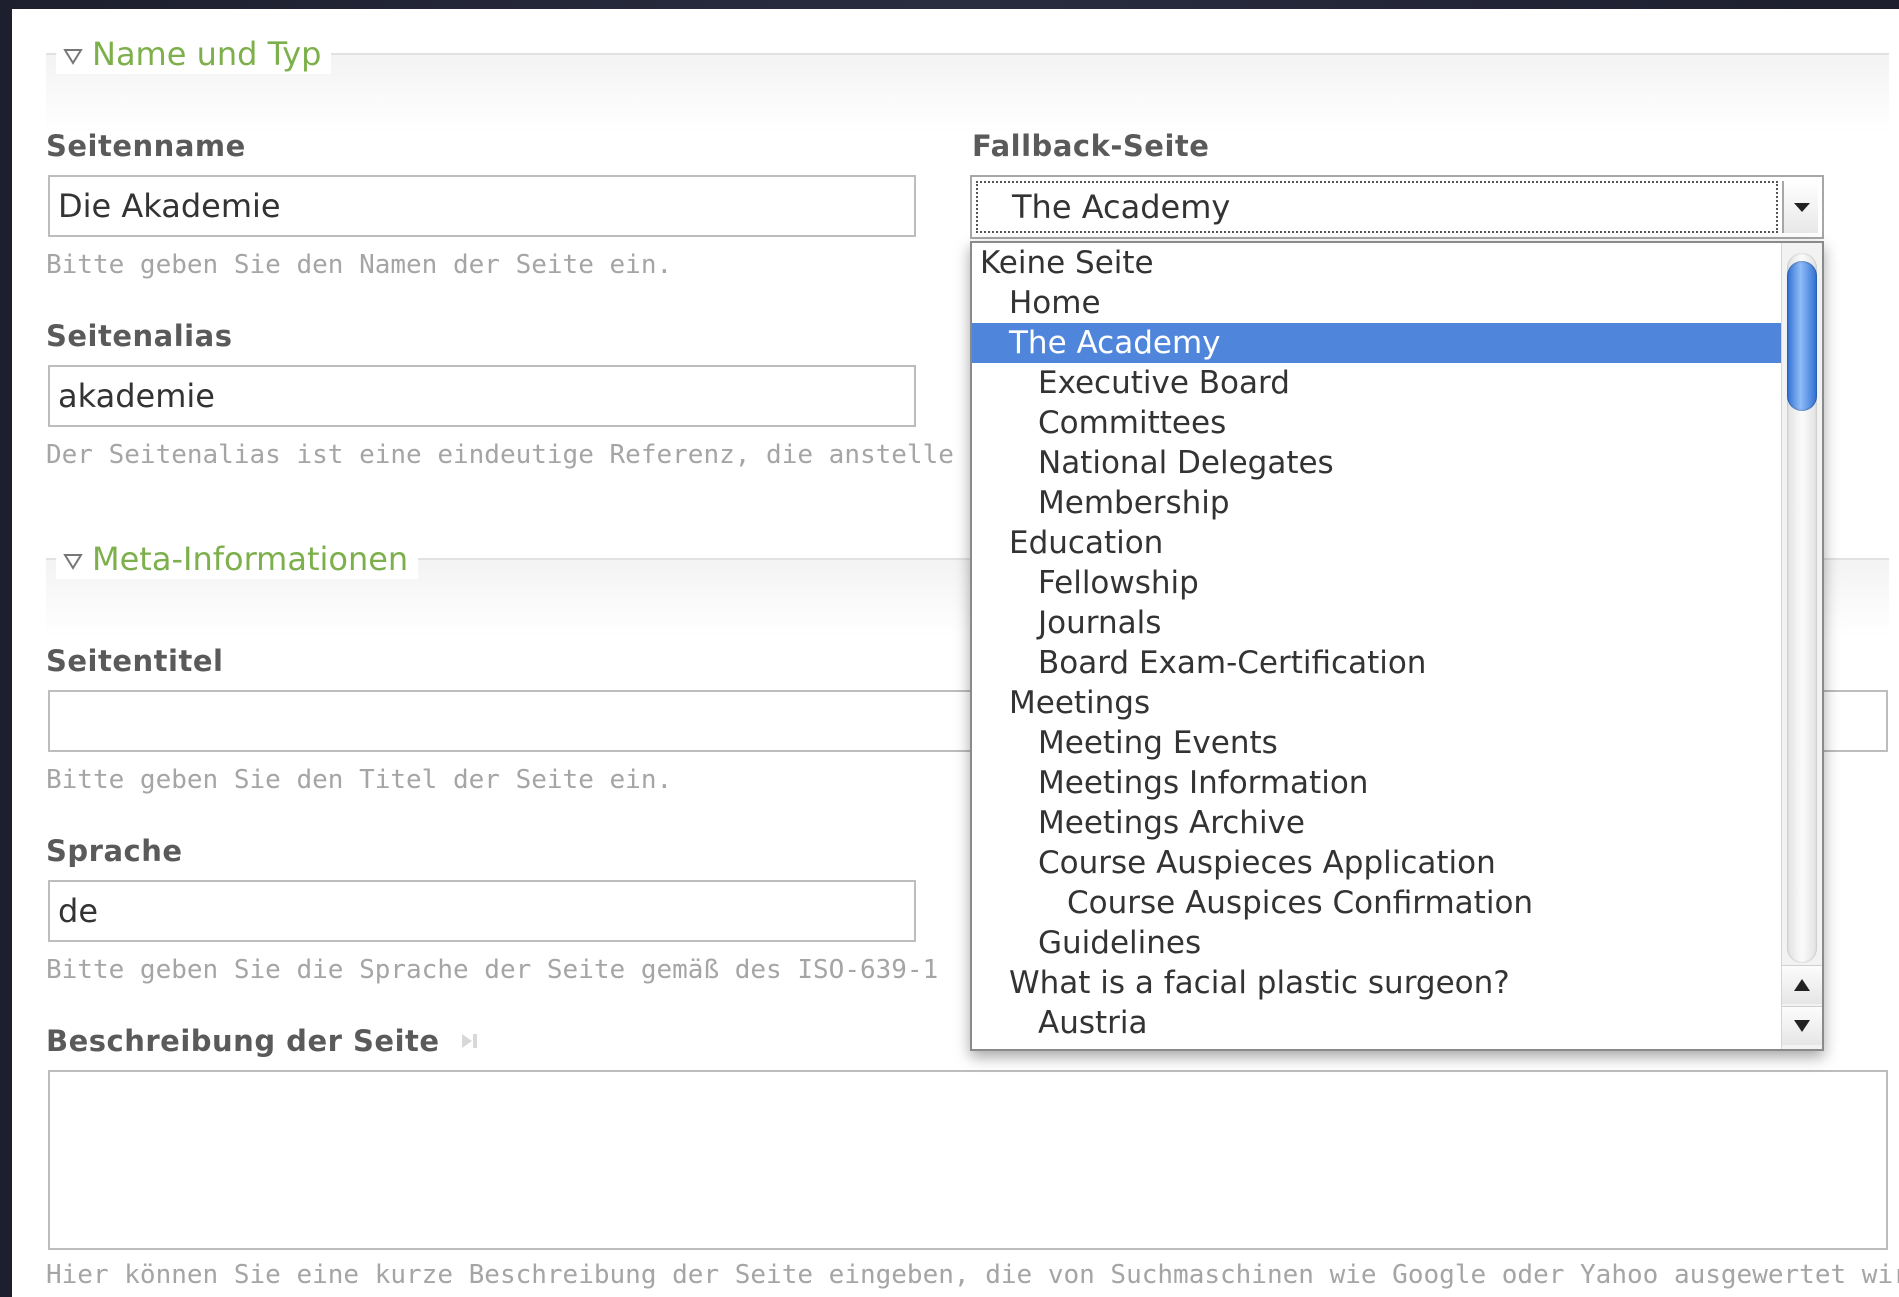 Image resolution: width=1899 pixels, height=1297 pixels. I want to click on section-toggle-name-typ: Name und Typ, so click(194, 54).